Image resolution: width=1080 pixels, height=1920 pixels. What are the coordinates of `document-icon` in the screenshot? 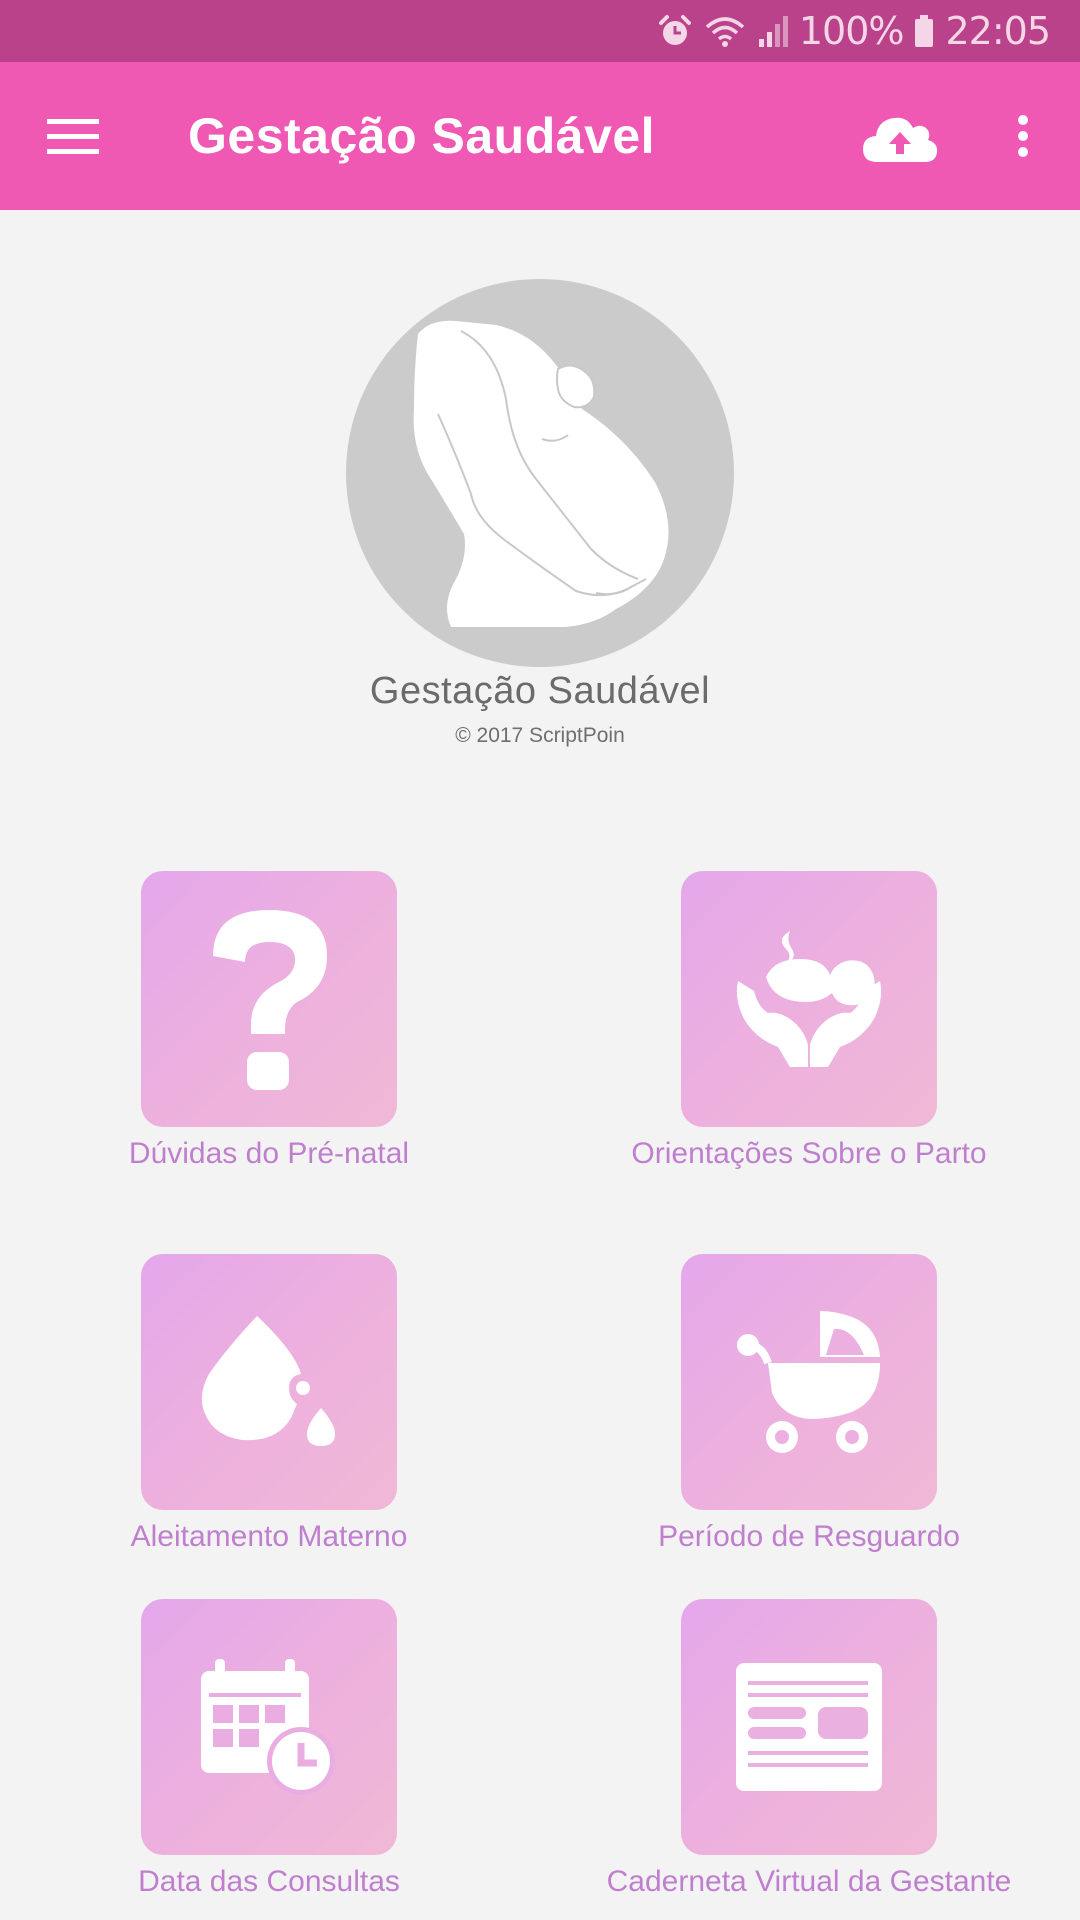 It's located at (809, 1727).